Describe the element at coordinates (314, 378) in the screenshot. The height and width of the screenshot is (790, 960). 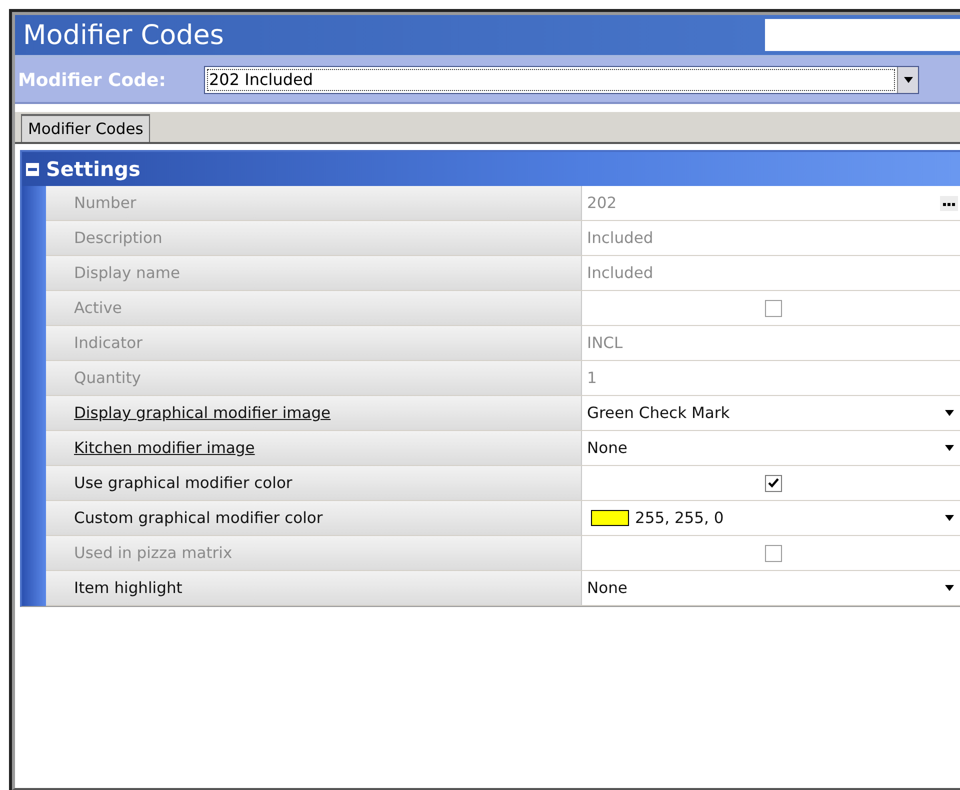
I see `property-label: Quantity` at that location.